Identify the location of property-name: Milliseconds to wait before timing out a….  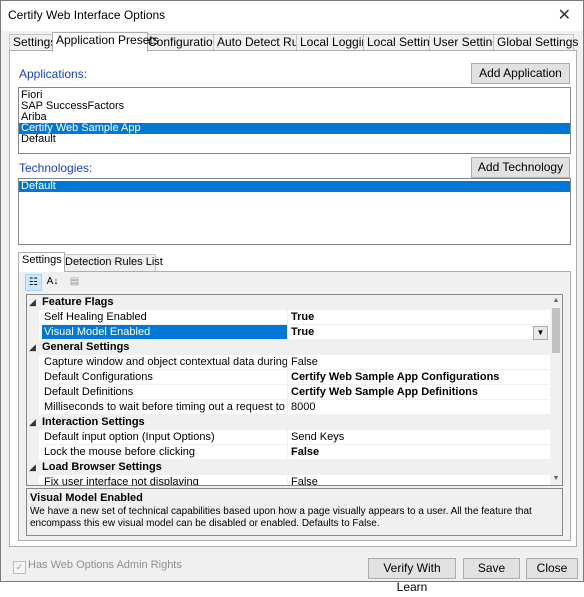
(165, 407).